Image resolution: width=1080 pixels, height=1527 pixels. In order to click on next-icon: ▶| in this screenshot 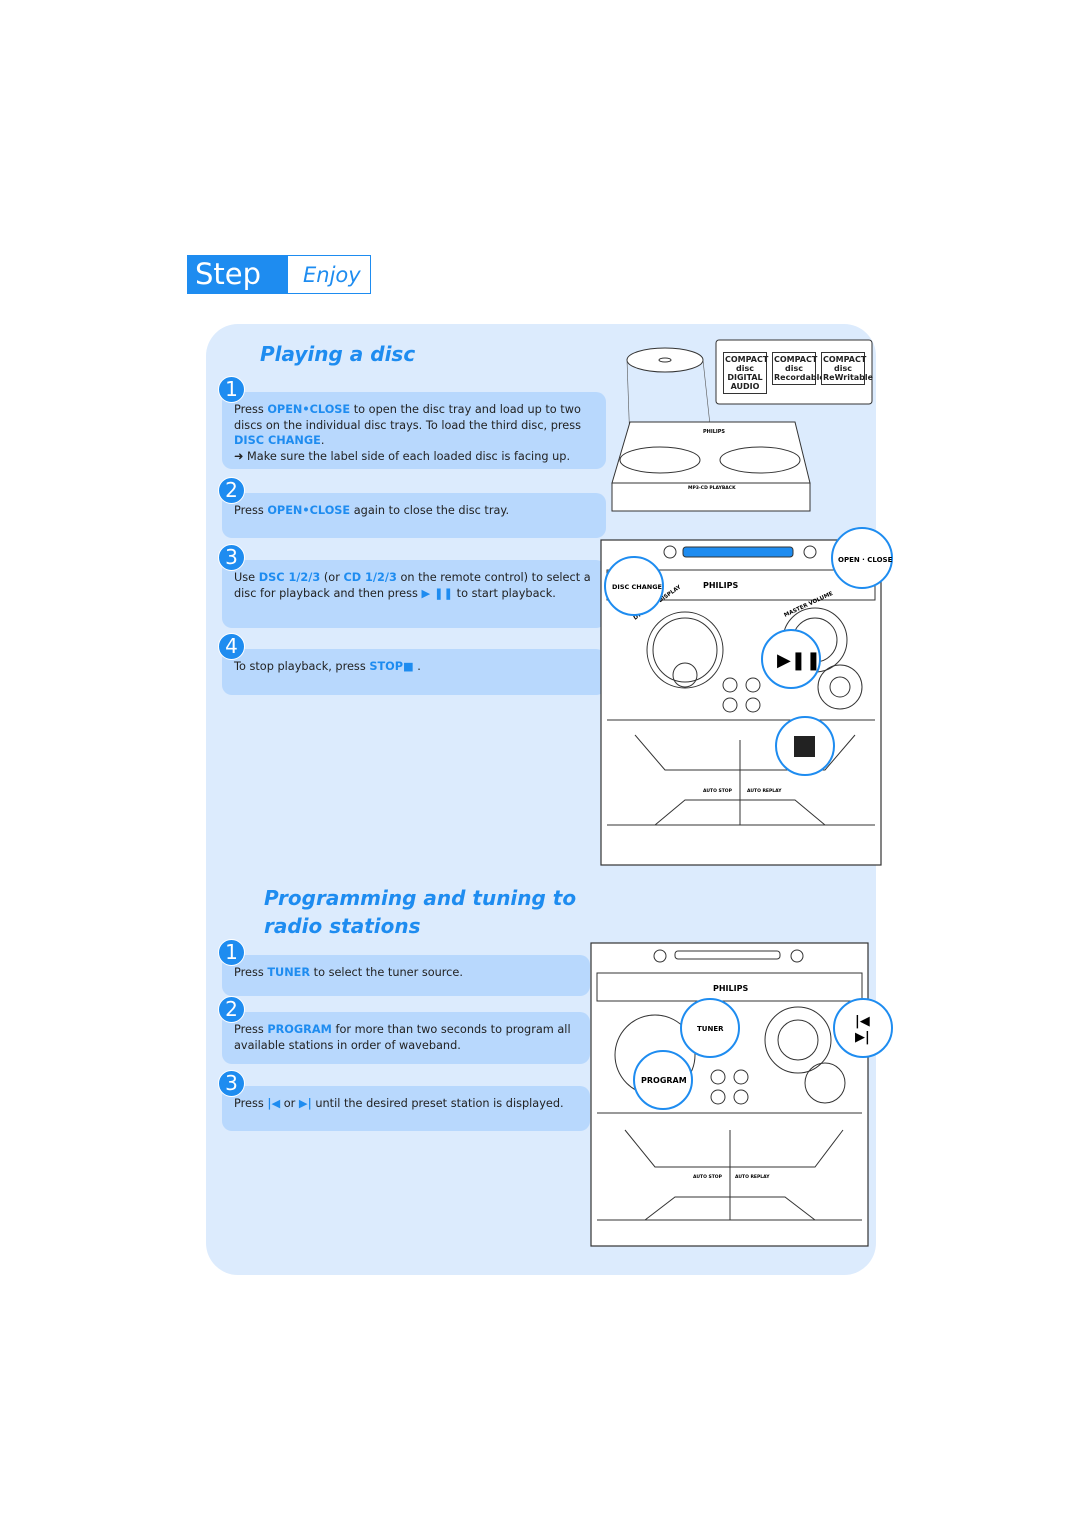, I will do `click(862, 1037)`.